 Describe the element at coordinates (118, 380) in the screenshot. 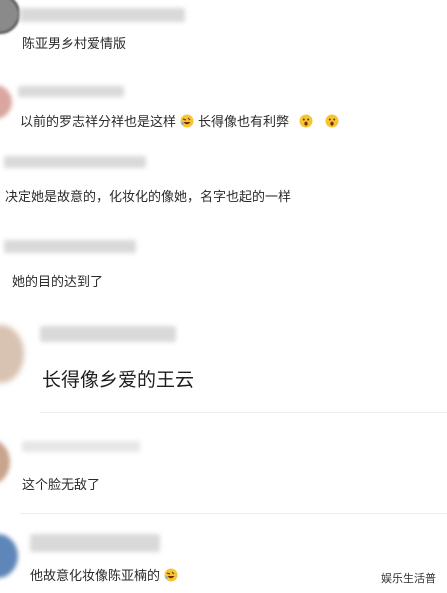

I see `comment-text: 长得像乡爱的王云` at that location.